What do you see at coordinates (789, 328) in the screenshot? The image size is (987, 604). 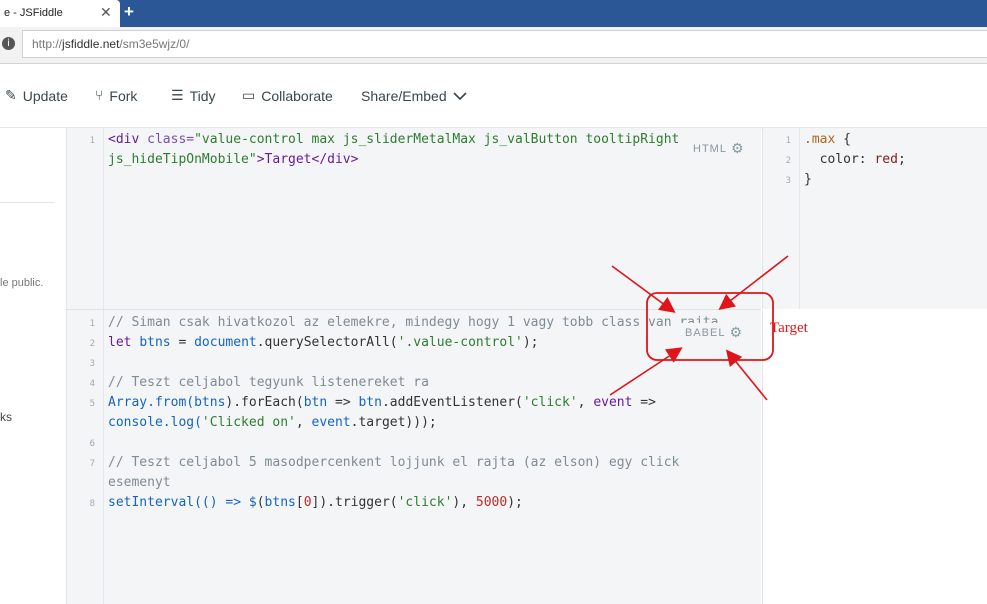 I see `annotation-label: Target` at bounding box center [789, 328].